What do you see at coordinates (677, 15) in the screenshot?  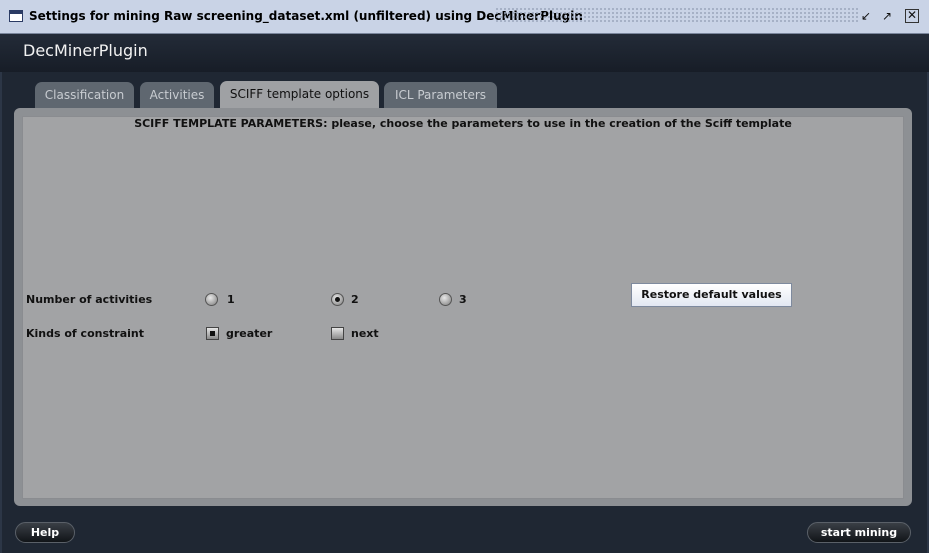 I see `titlebar-grip` at bounding box center [677, 15].